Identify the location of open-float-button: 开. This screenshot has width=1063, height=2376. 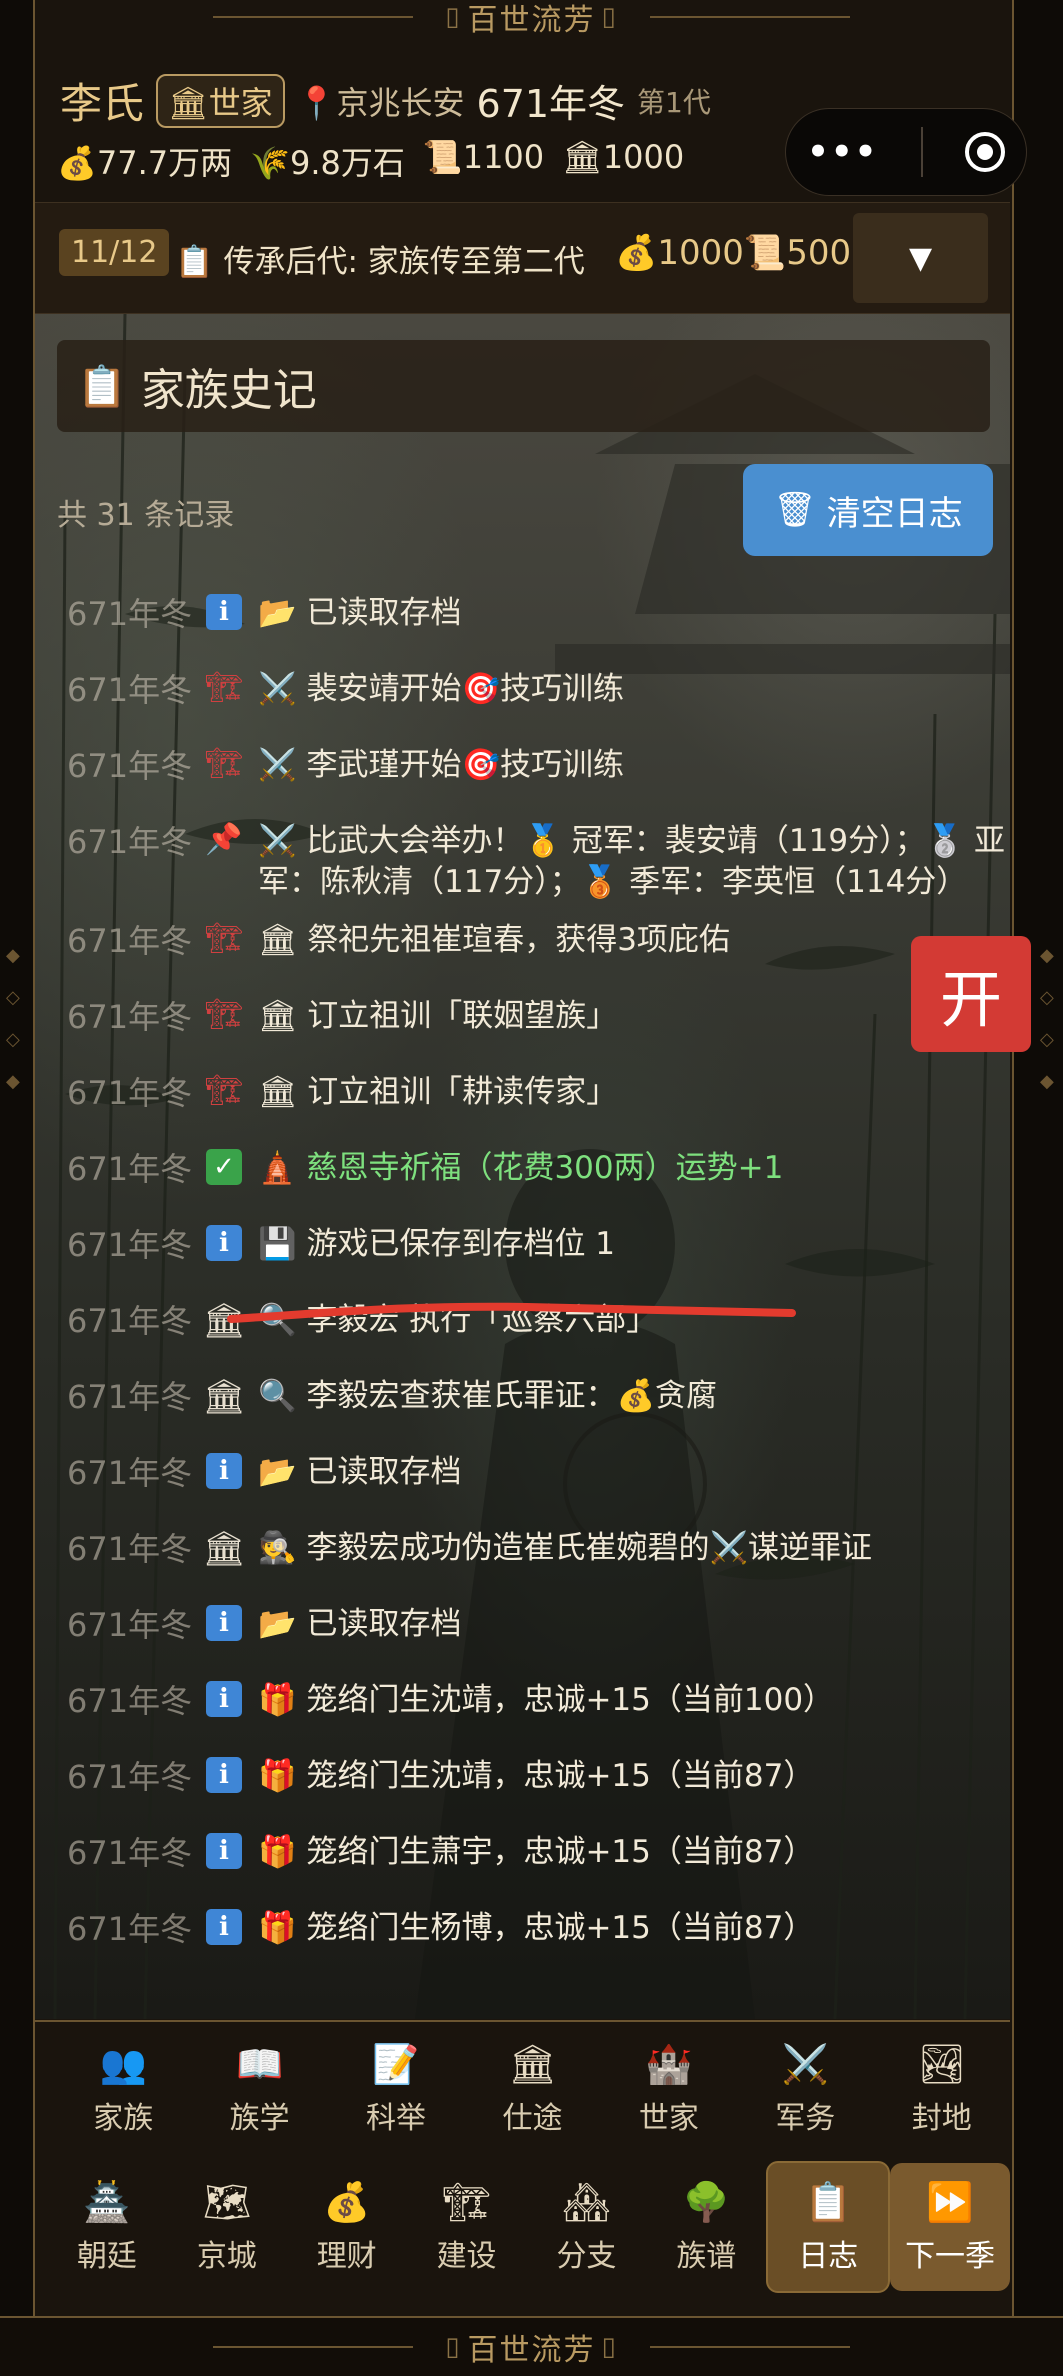
(971, 994).